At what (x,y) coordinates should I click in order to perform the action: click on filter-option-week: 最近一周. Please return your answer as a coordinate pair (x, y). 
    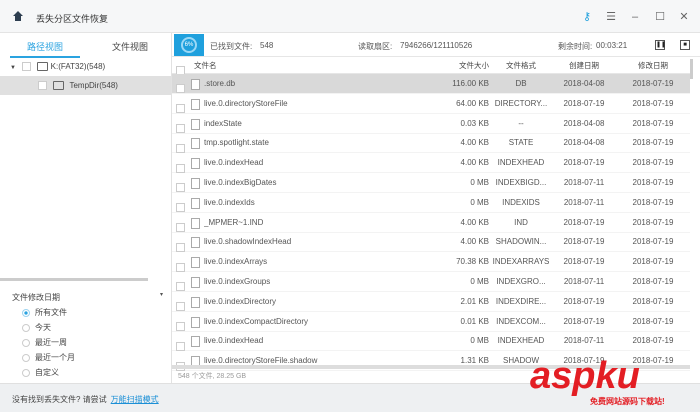
    Looking at the image, I should click on (44, 342).